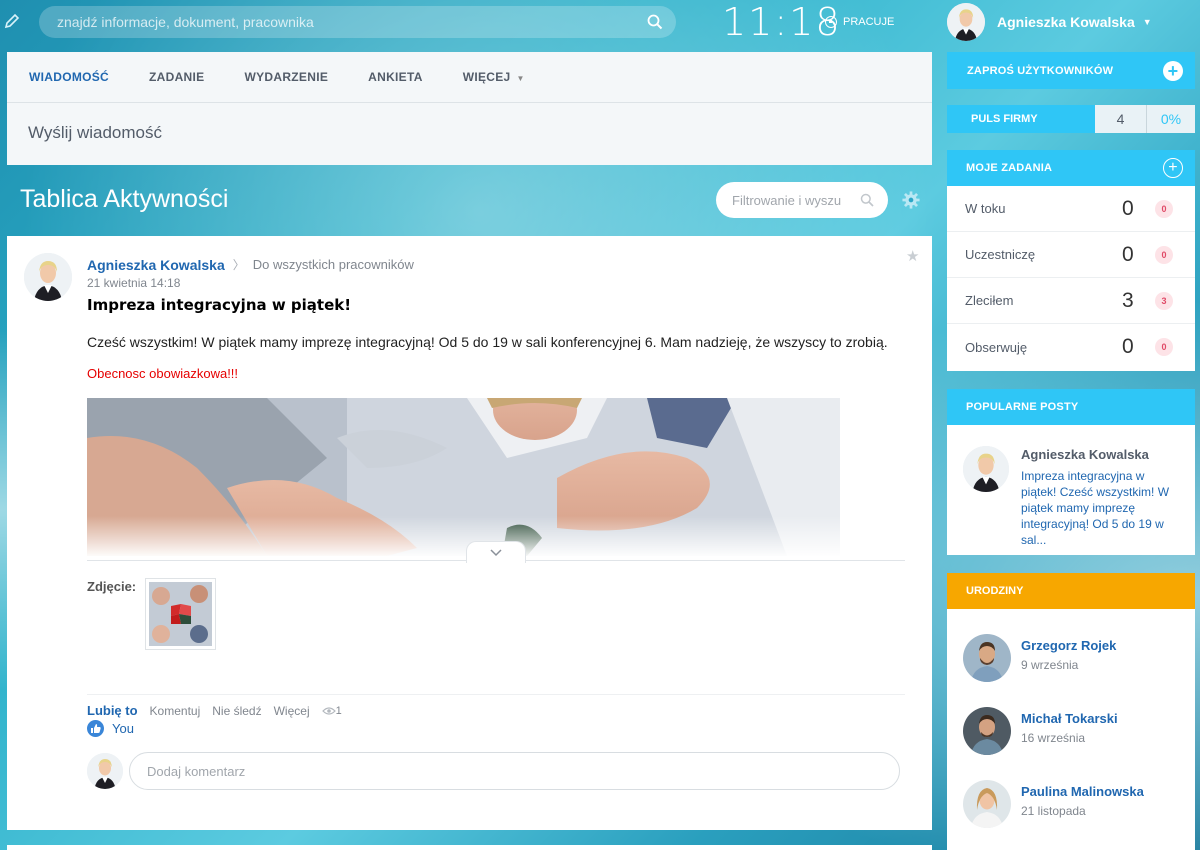  I want to click on feed-filter, so click(802, 200).